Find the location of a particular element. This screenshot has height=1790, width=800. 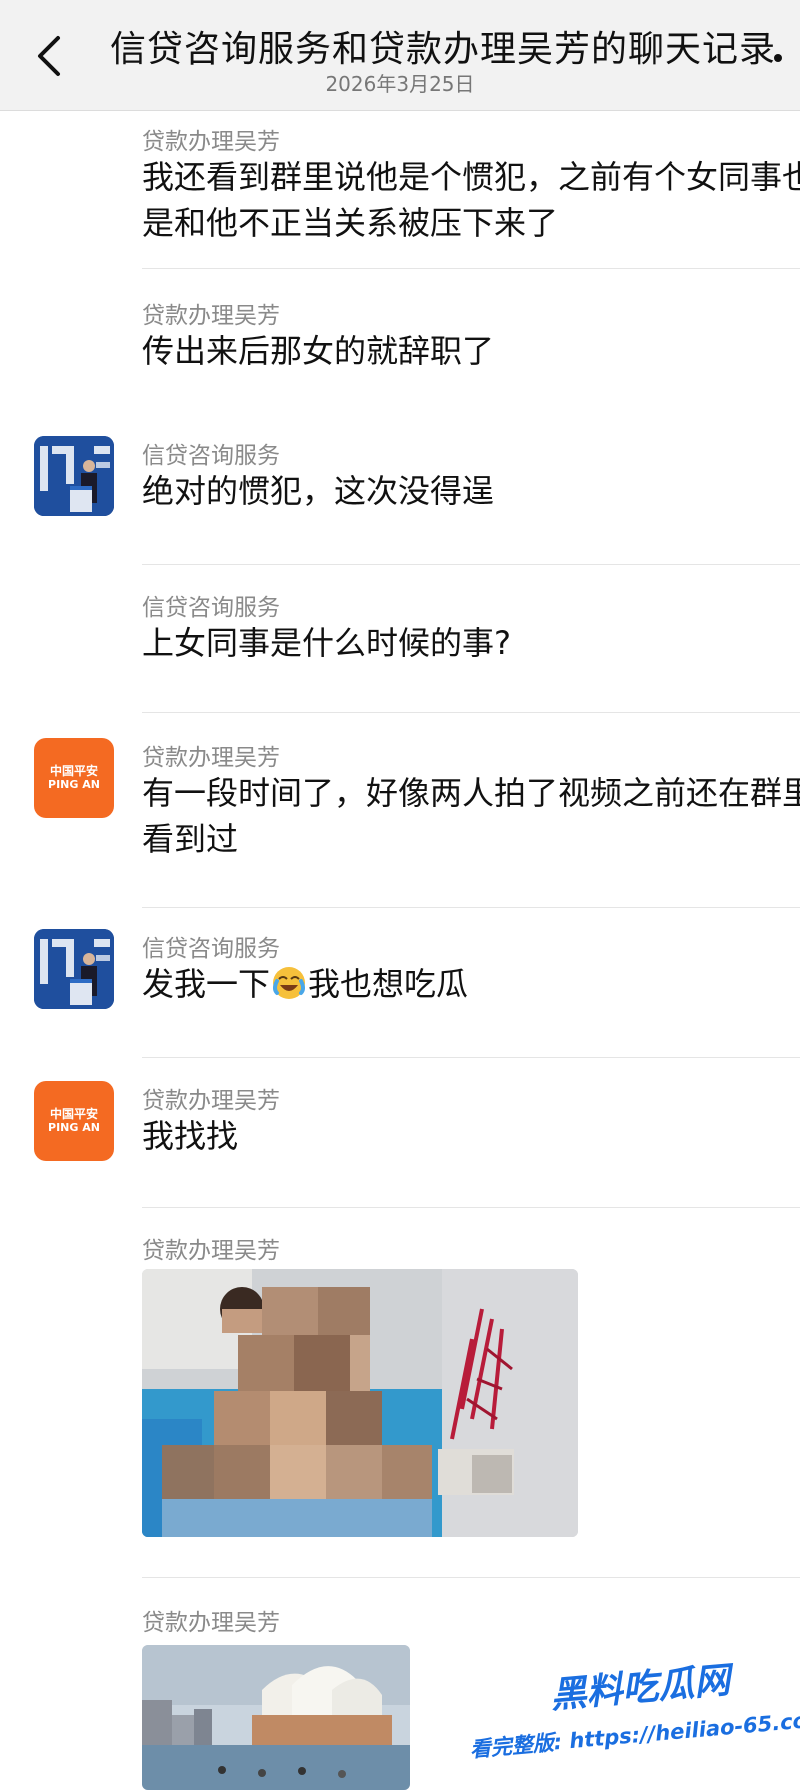

watermark-url: 看完整版: https://heiliao-65.com is located at coordinates (634, 1734).